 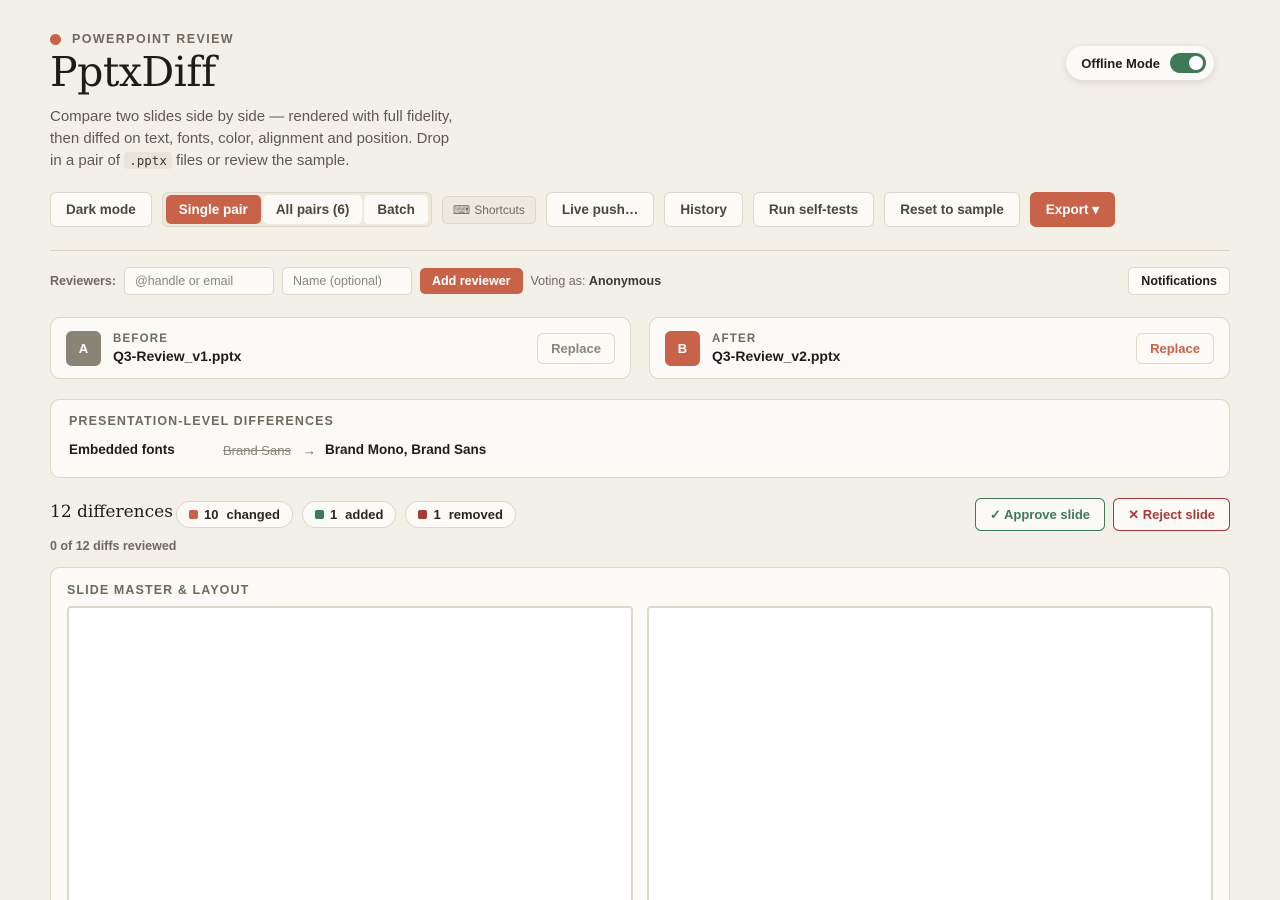 I want to click on add-reviewer-button: Add reviewer, so click(x=471, y=281).